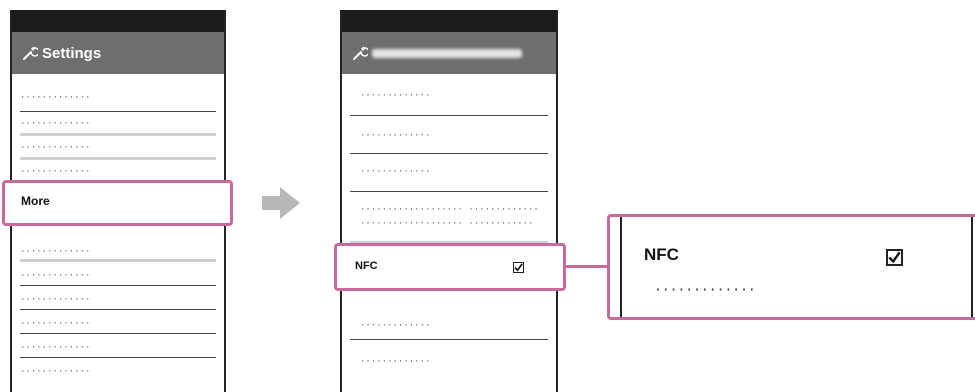 The width and height of the screenshot is (975, 392). What do you see at coordinates (588, 266) in the screenshot?
I see `zoom-connector` at bounding box center [588, 266].